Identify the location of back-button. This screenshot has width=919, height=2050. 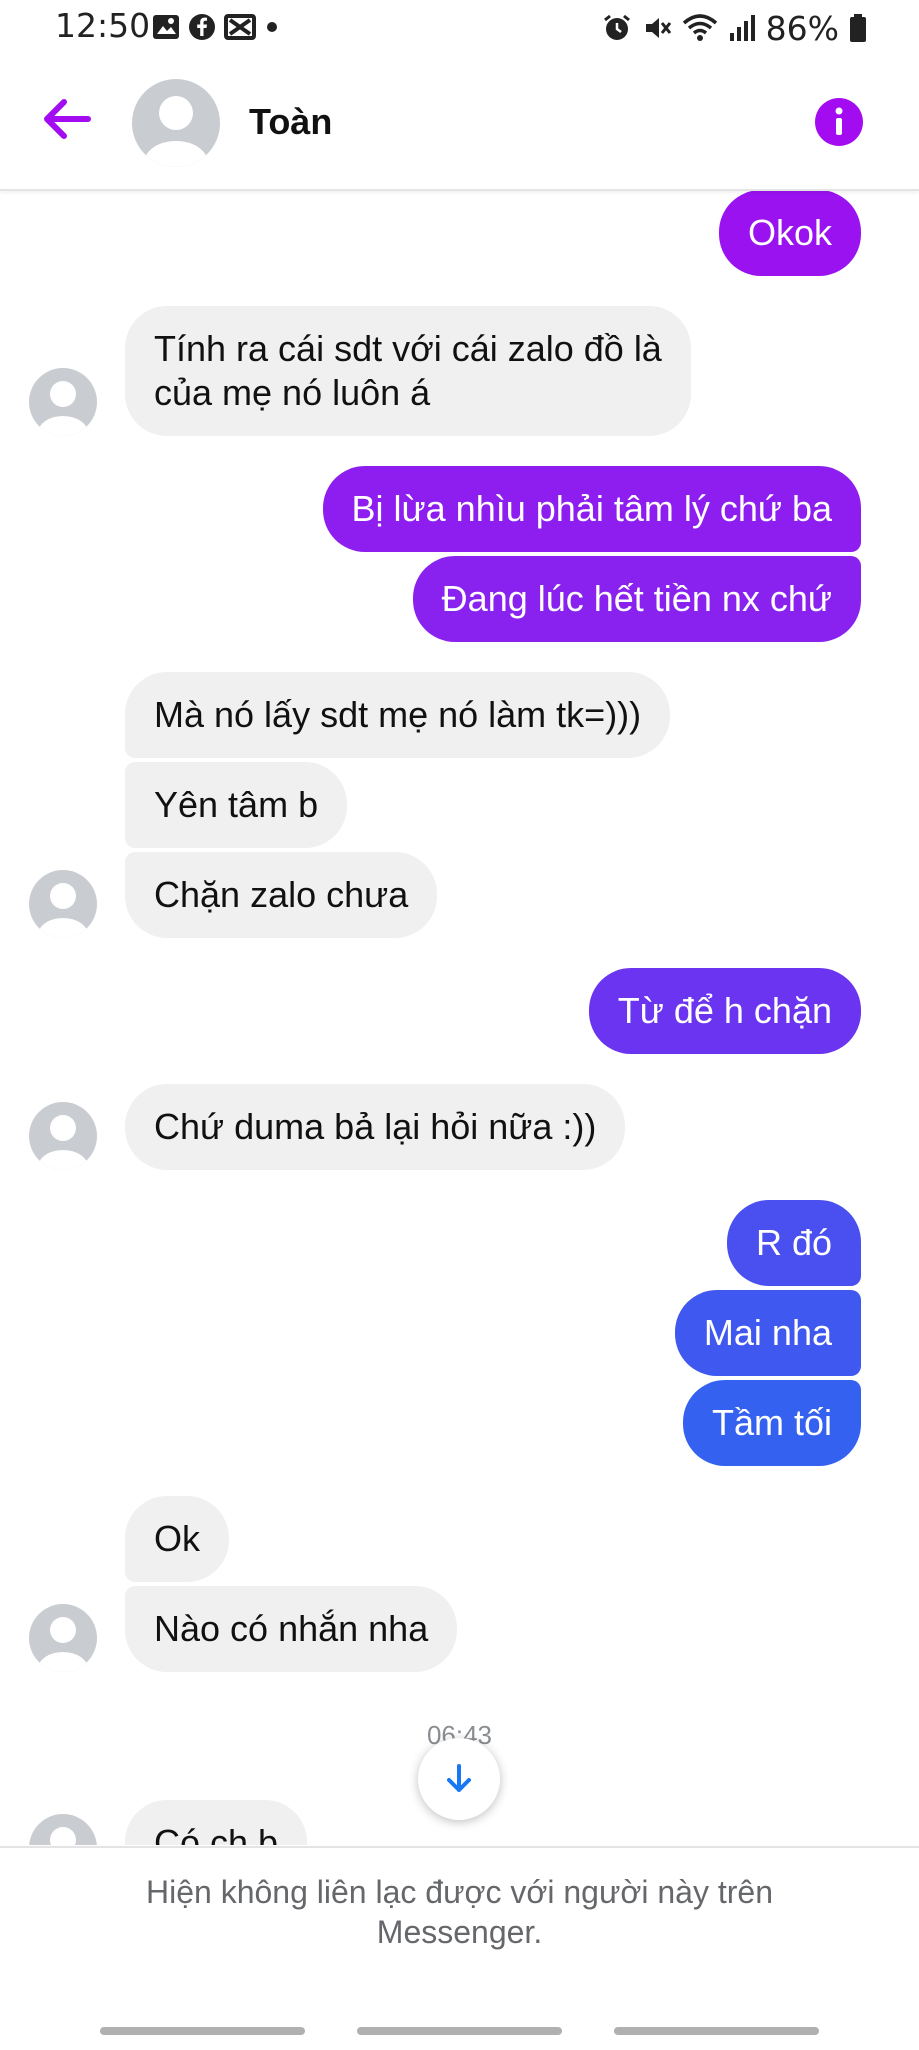
(68, 119).